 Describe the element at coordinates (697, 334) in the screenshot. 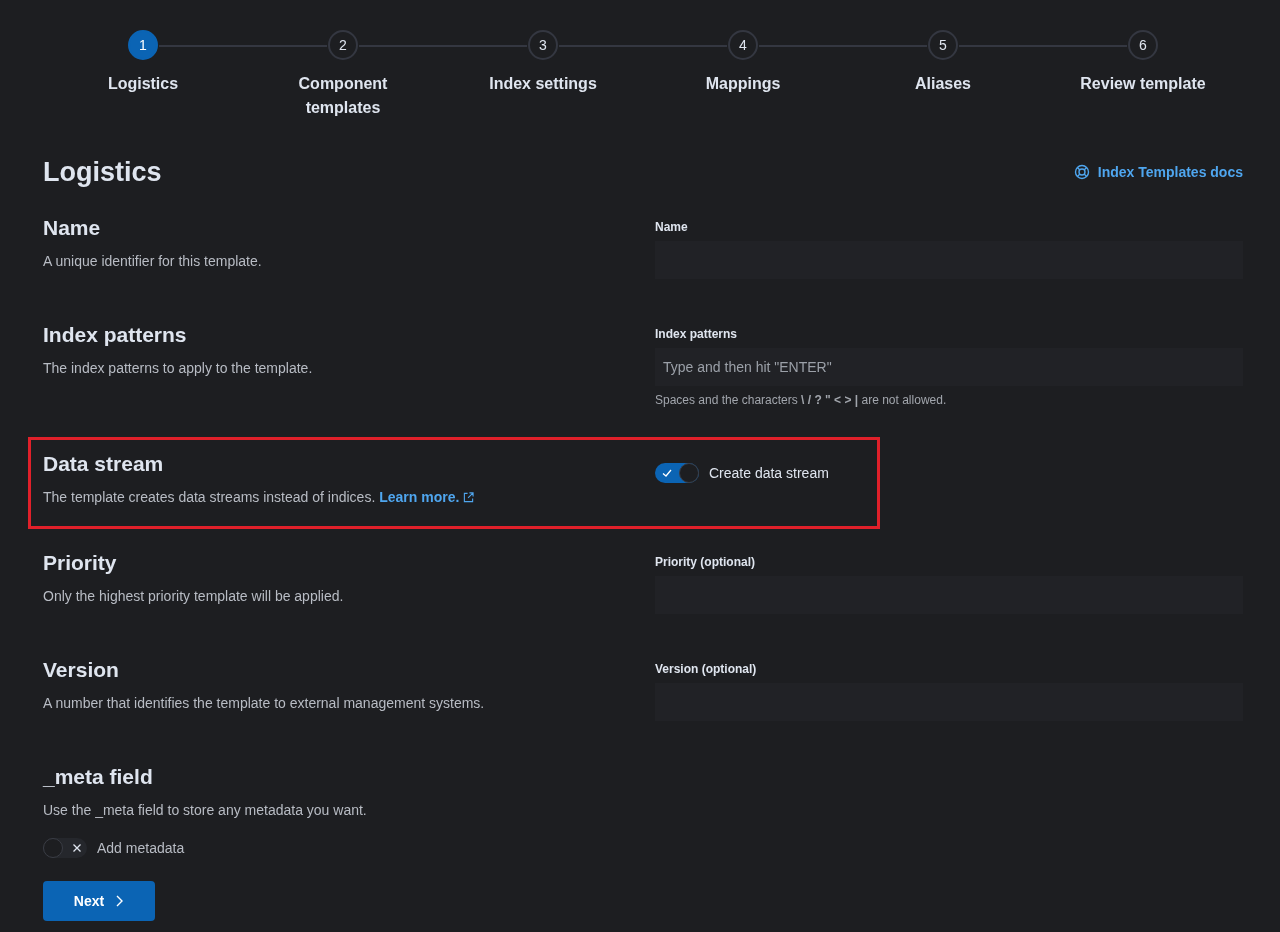

I see `field-label: Index patterns` at that location.